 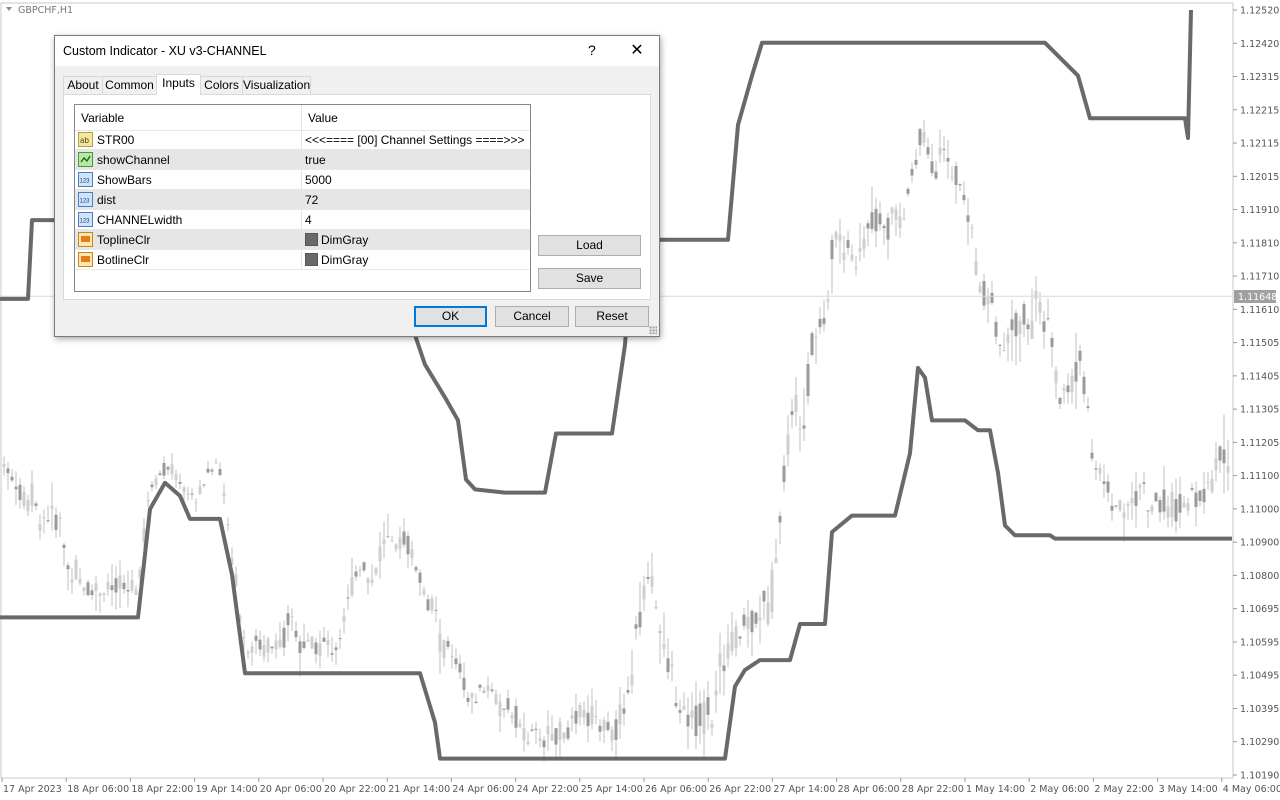 I want to click on tab-about: About, so click(x=83, y=85).